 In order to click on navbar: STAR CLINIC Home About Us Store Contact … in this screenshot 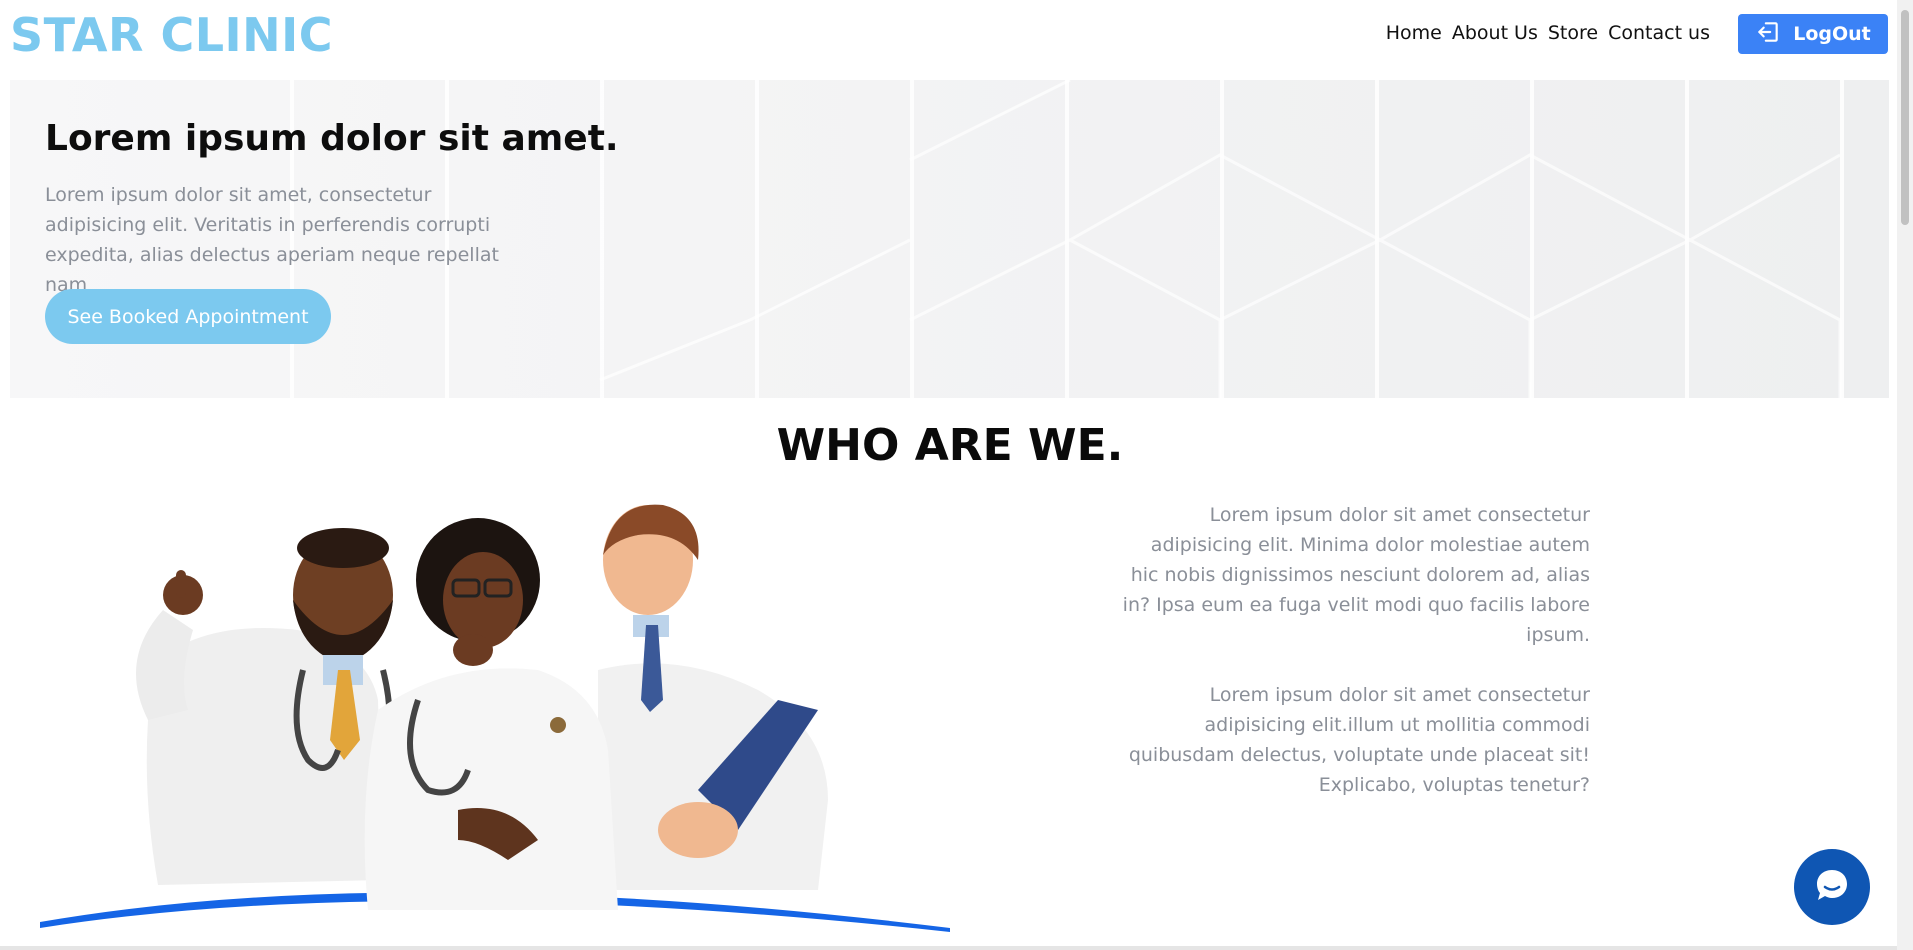, I will do `click(946, 36)`.